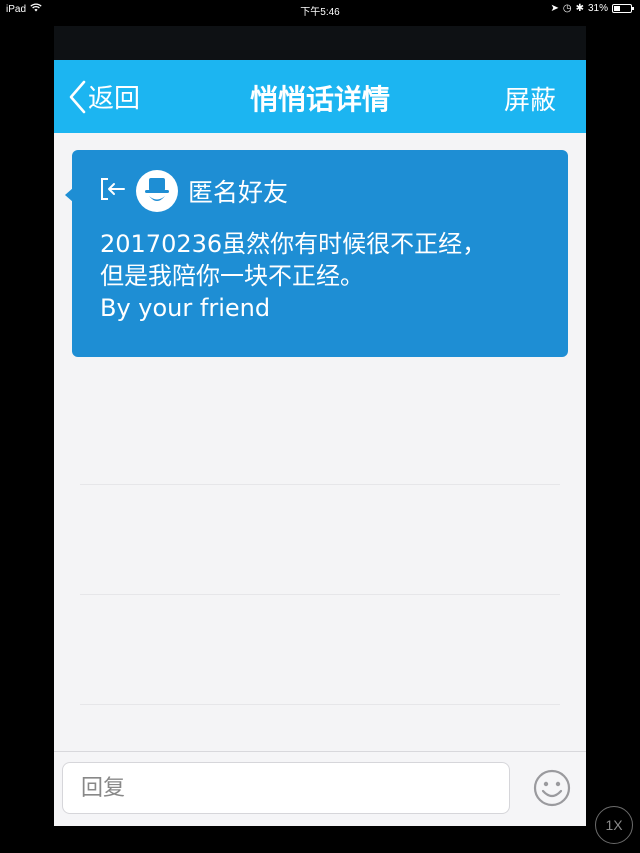  What do you see at coordinates (320, 43) in the screenshot?
I see `app-top-gap` at bounding box center [320, 43].